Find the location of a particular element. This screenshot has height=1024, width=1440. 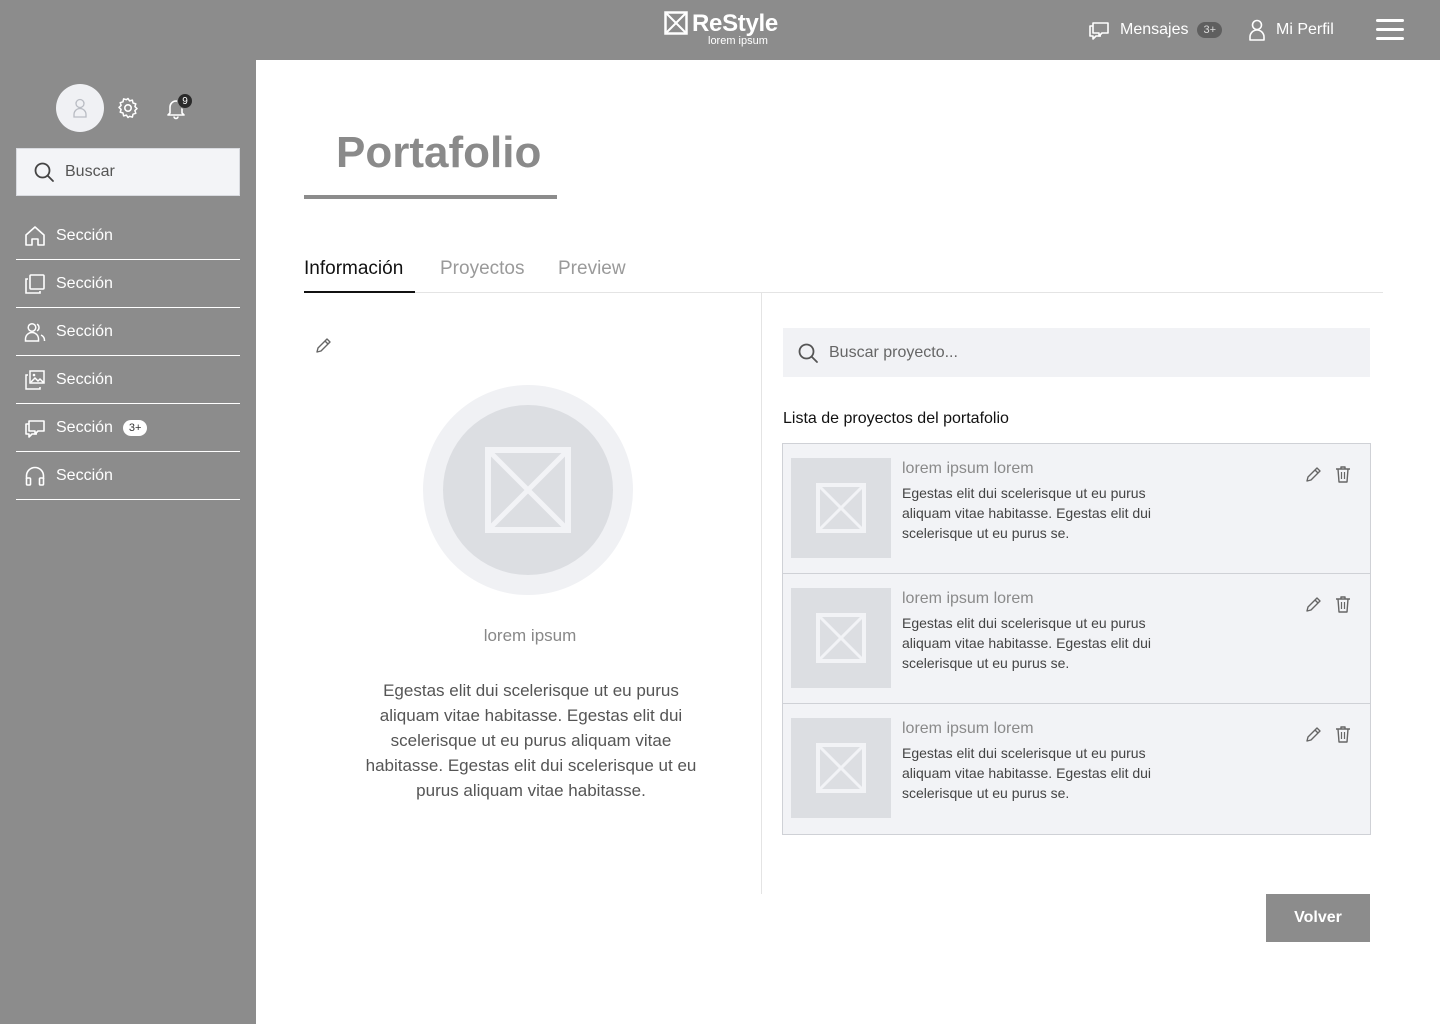

project-search is located at coordinates (1076, 352).